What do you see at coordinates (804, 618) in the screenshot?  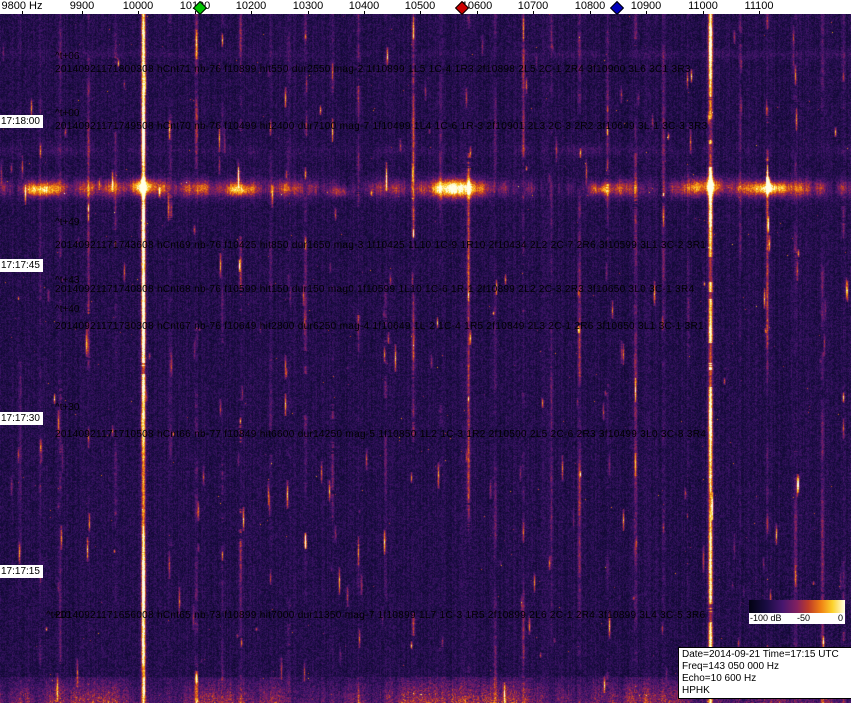 I see `colorbar-label-mid: -50` at bounding box center [804, 618].